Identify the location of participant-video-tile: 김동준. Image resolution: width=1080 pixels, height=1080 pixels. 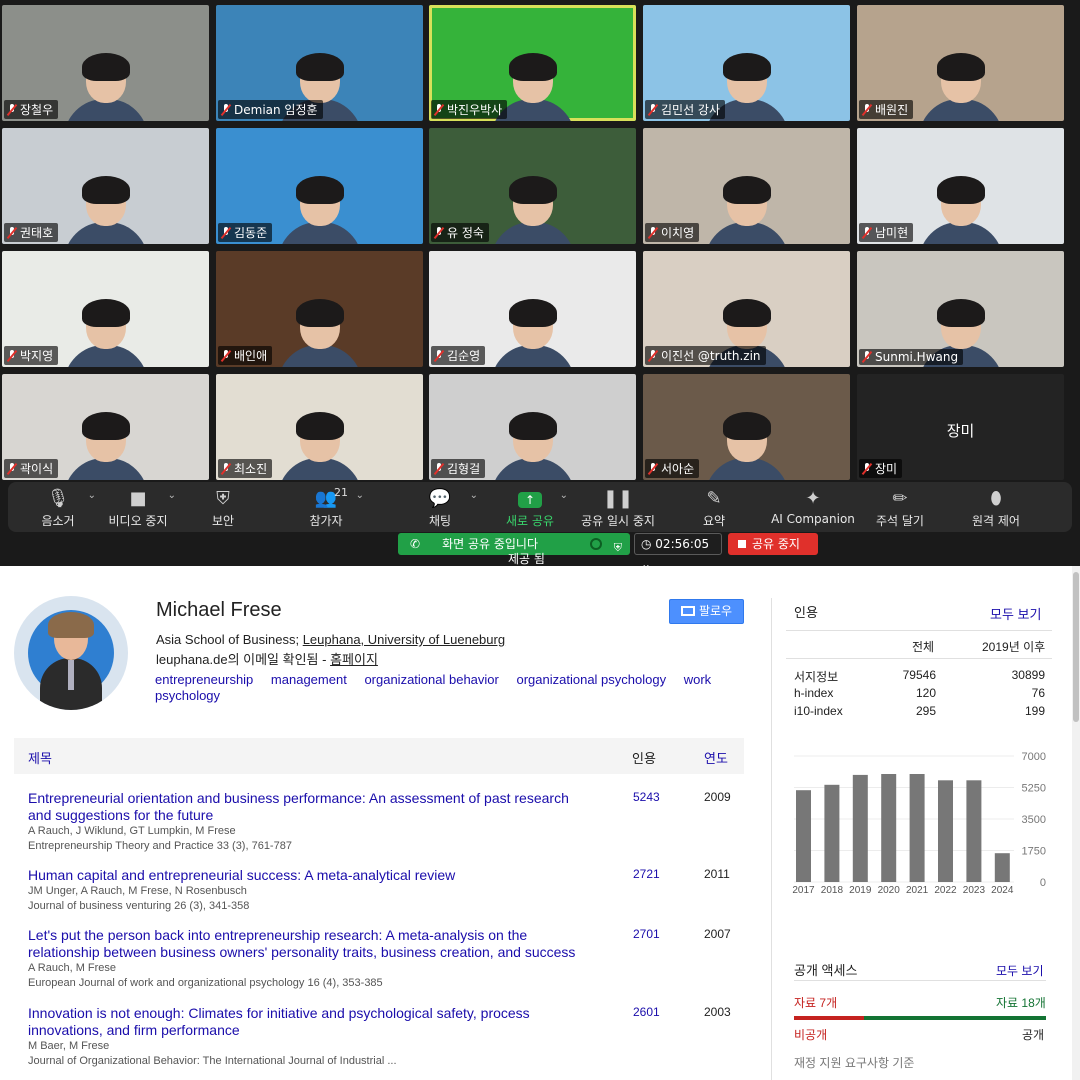
(319, 186).